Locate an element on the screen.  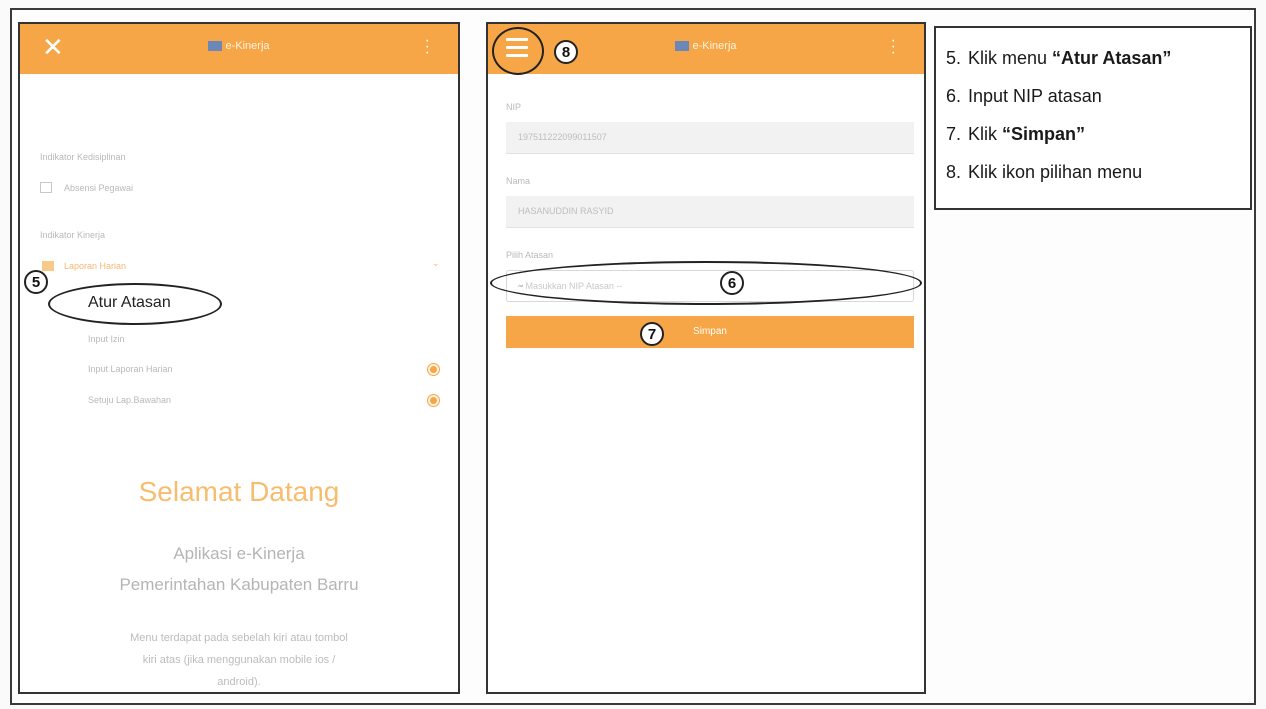
legend-item-8: 8. Klik ikon pilihan menu is located at coordinates (1093, 181).